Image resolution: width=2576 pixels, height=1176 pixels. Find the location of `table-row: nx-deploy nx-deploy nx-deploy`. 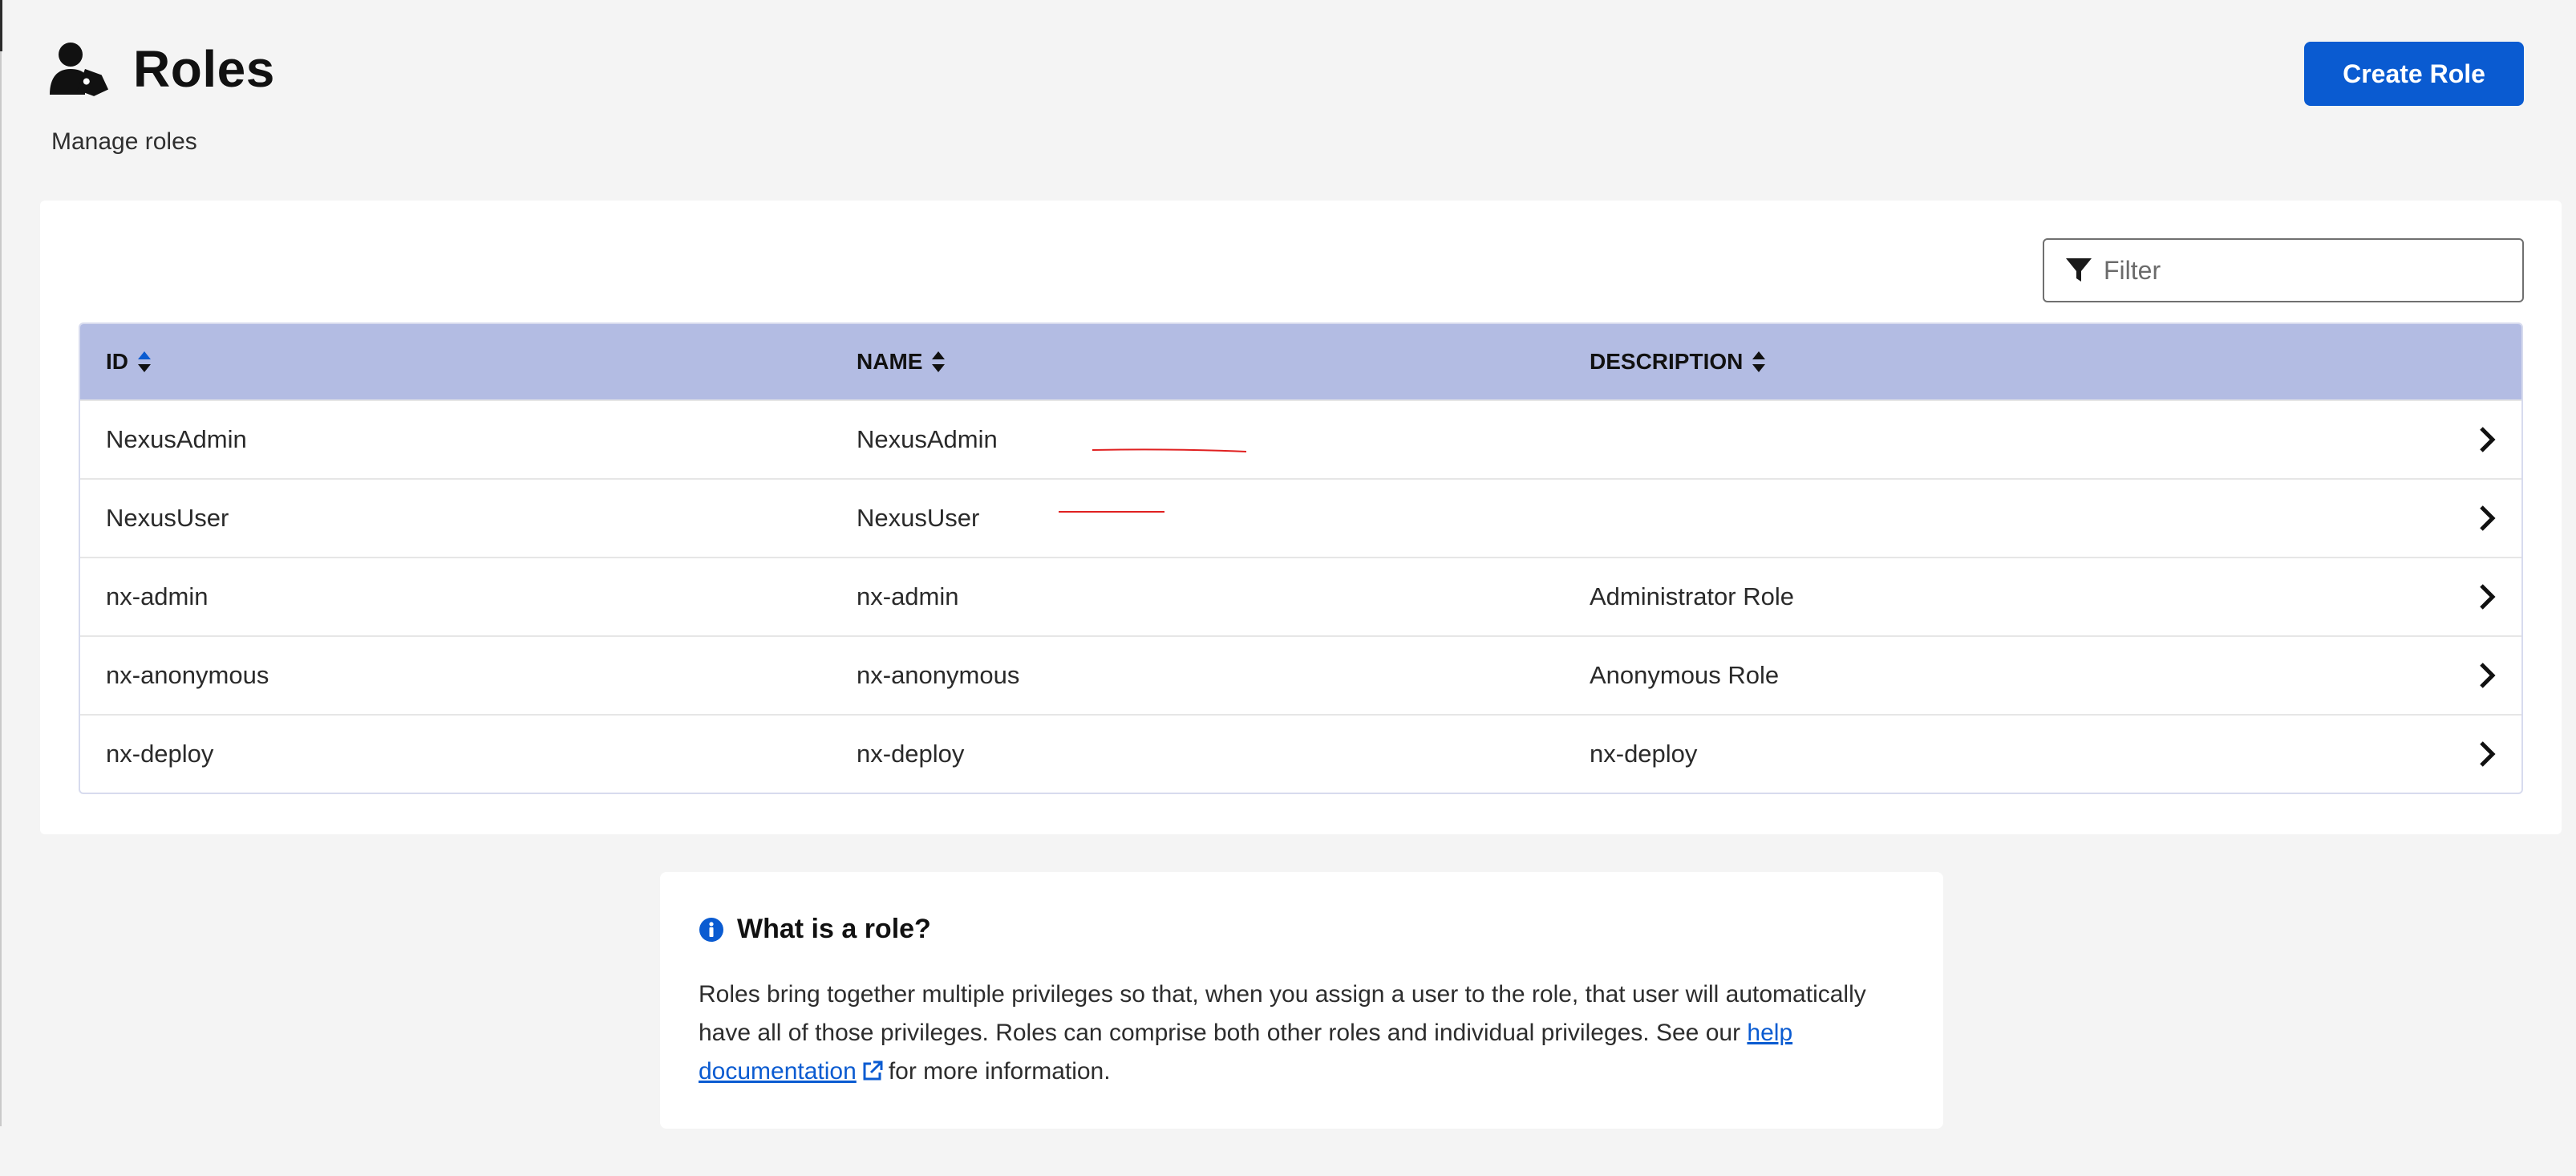

table-row: nx-deploy nx-deploy nx-deploy is located at coordinates (1300, 754).